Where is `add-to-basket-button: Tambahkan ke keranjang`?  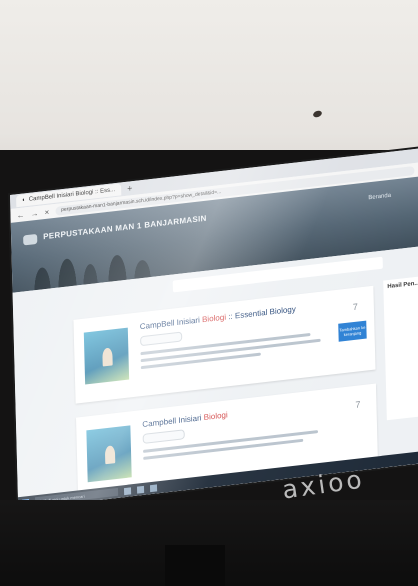
add-to-basket-button: Tambahkan ke keranjang is located at coordinates (352, 331).